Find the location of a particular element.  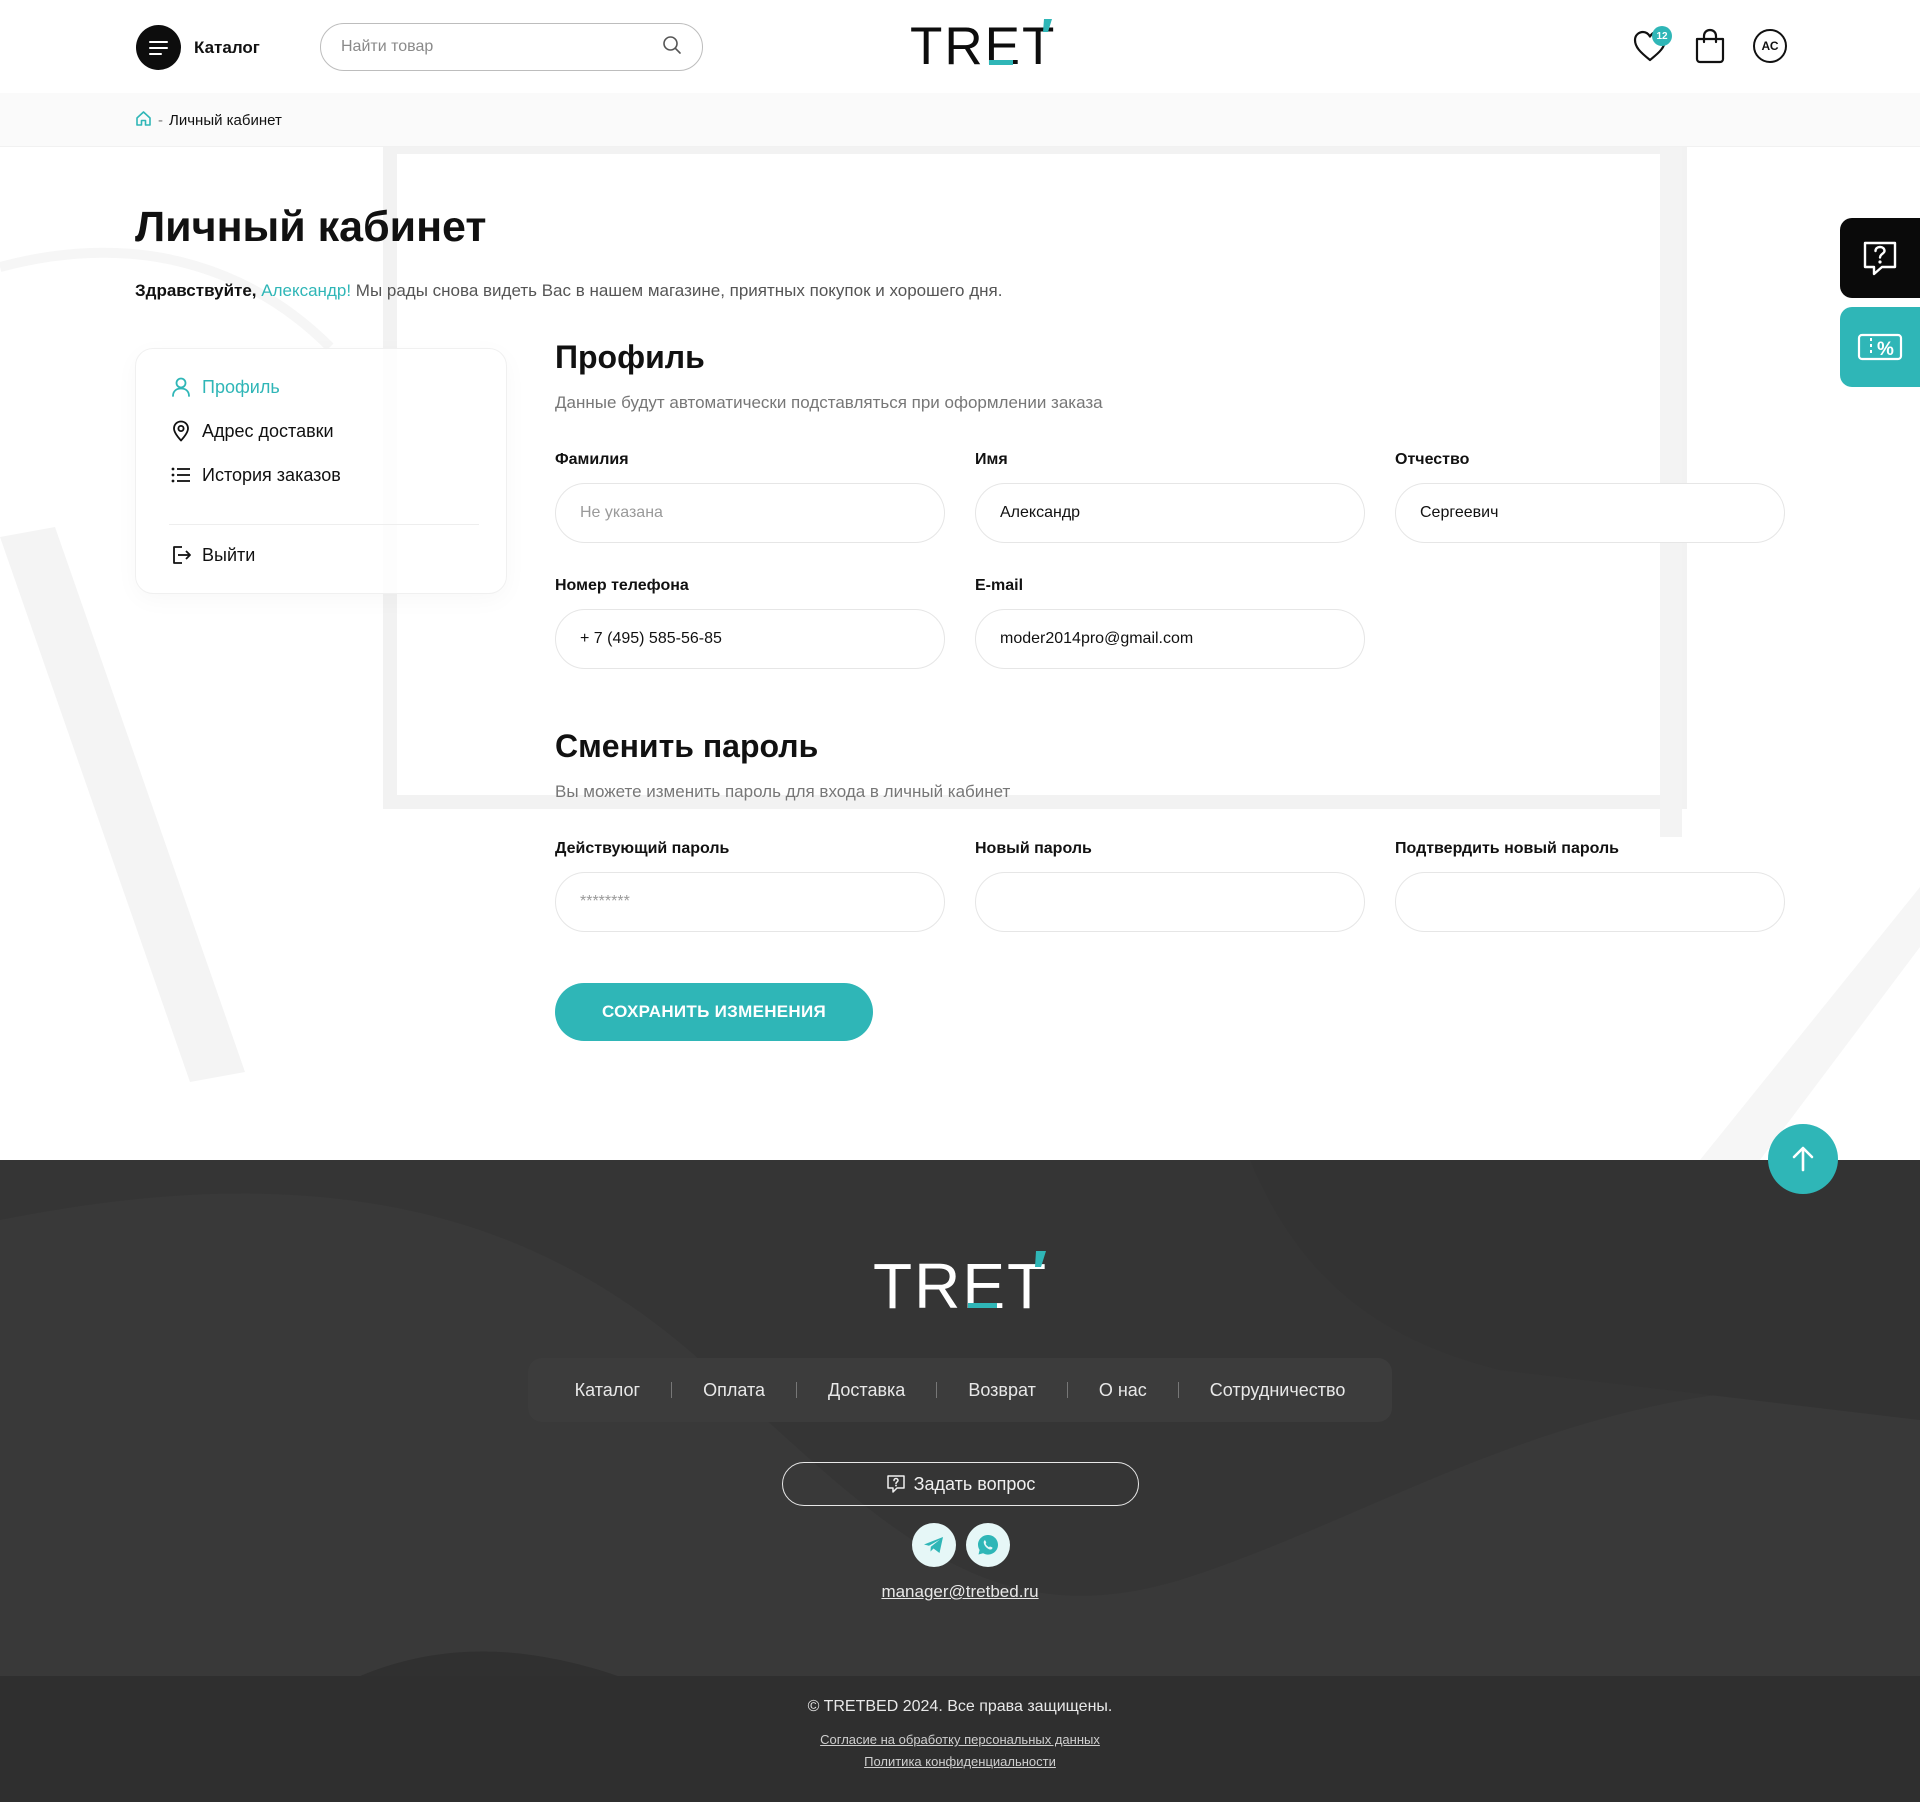

logo-text: TRET is located at coordinates (982, 43).